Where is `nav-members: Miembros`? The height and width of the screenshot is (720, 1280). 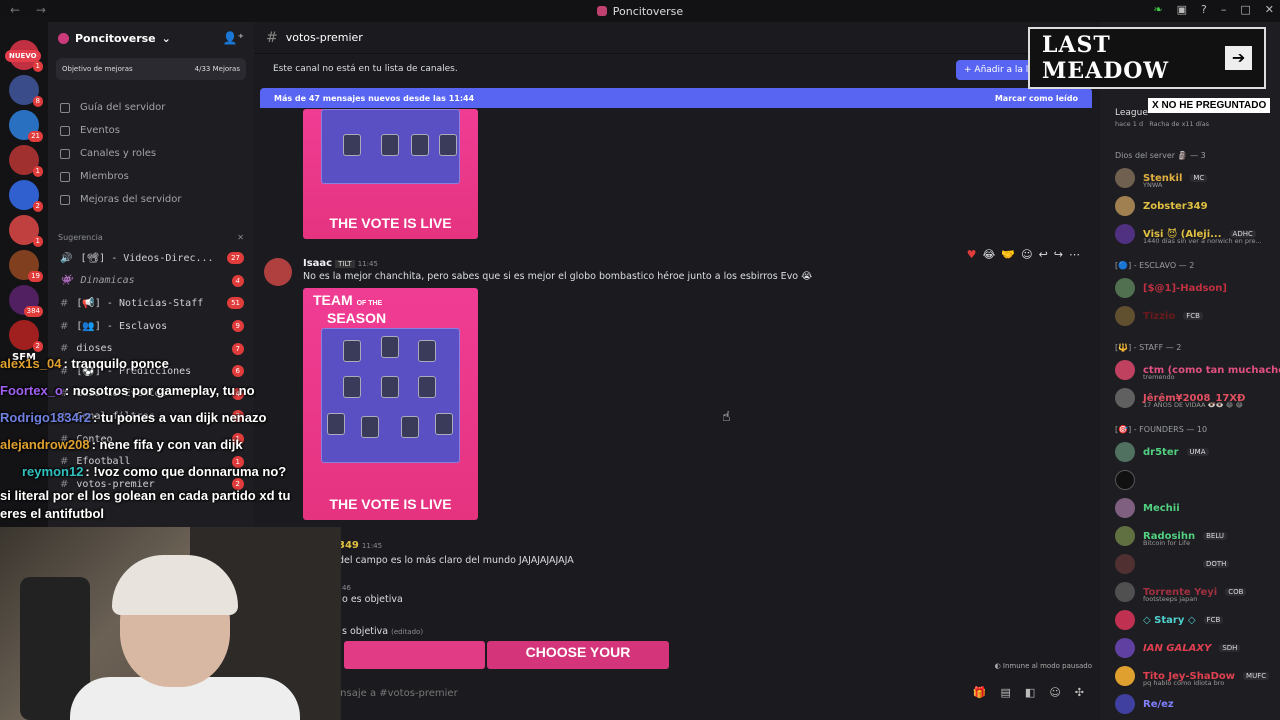 nav-members: Miembros is located at coordinates (151, 176).